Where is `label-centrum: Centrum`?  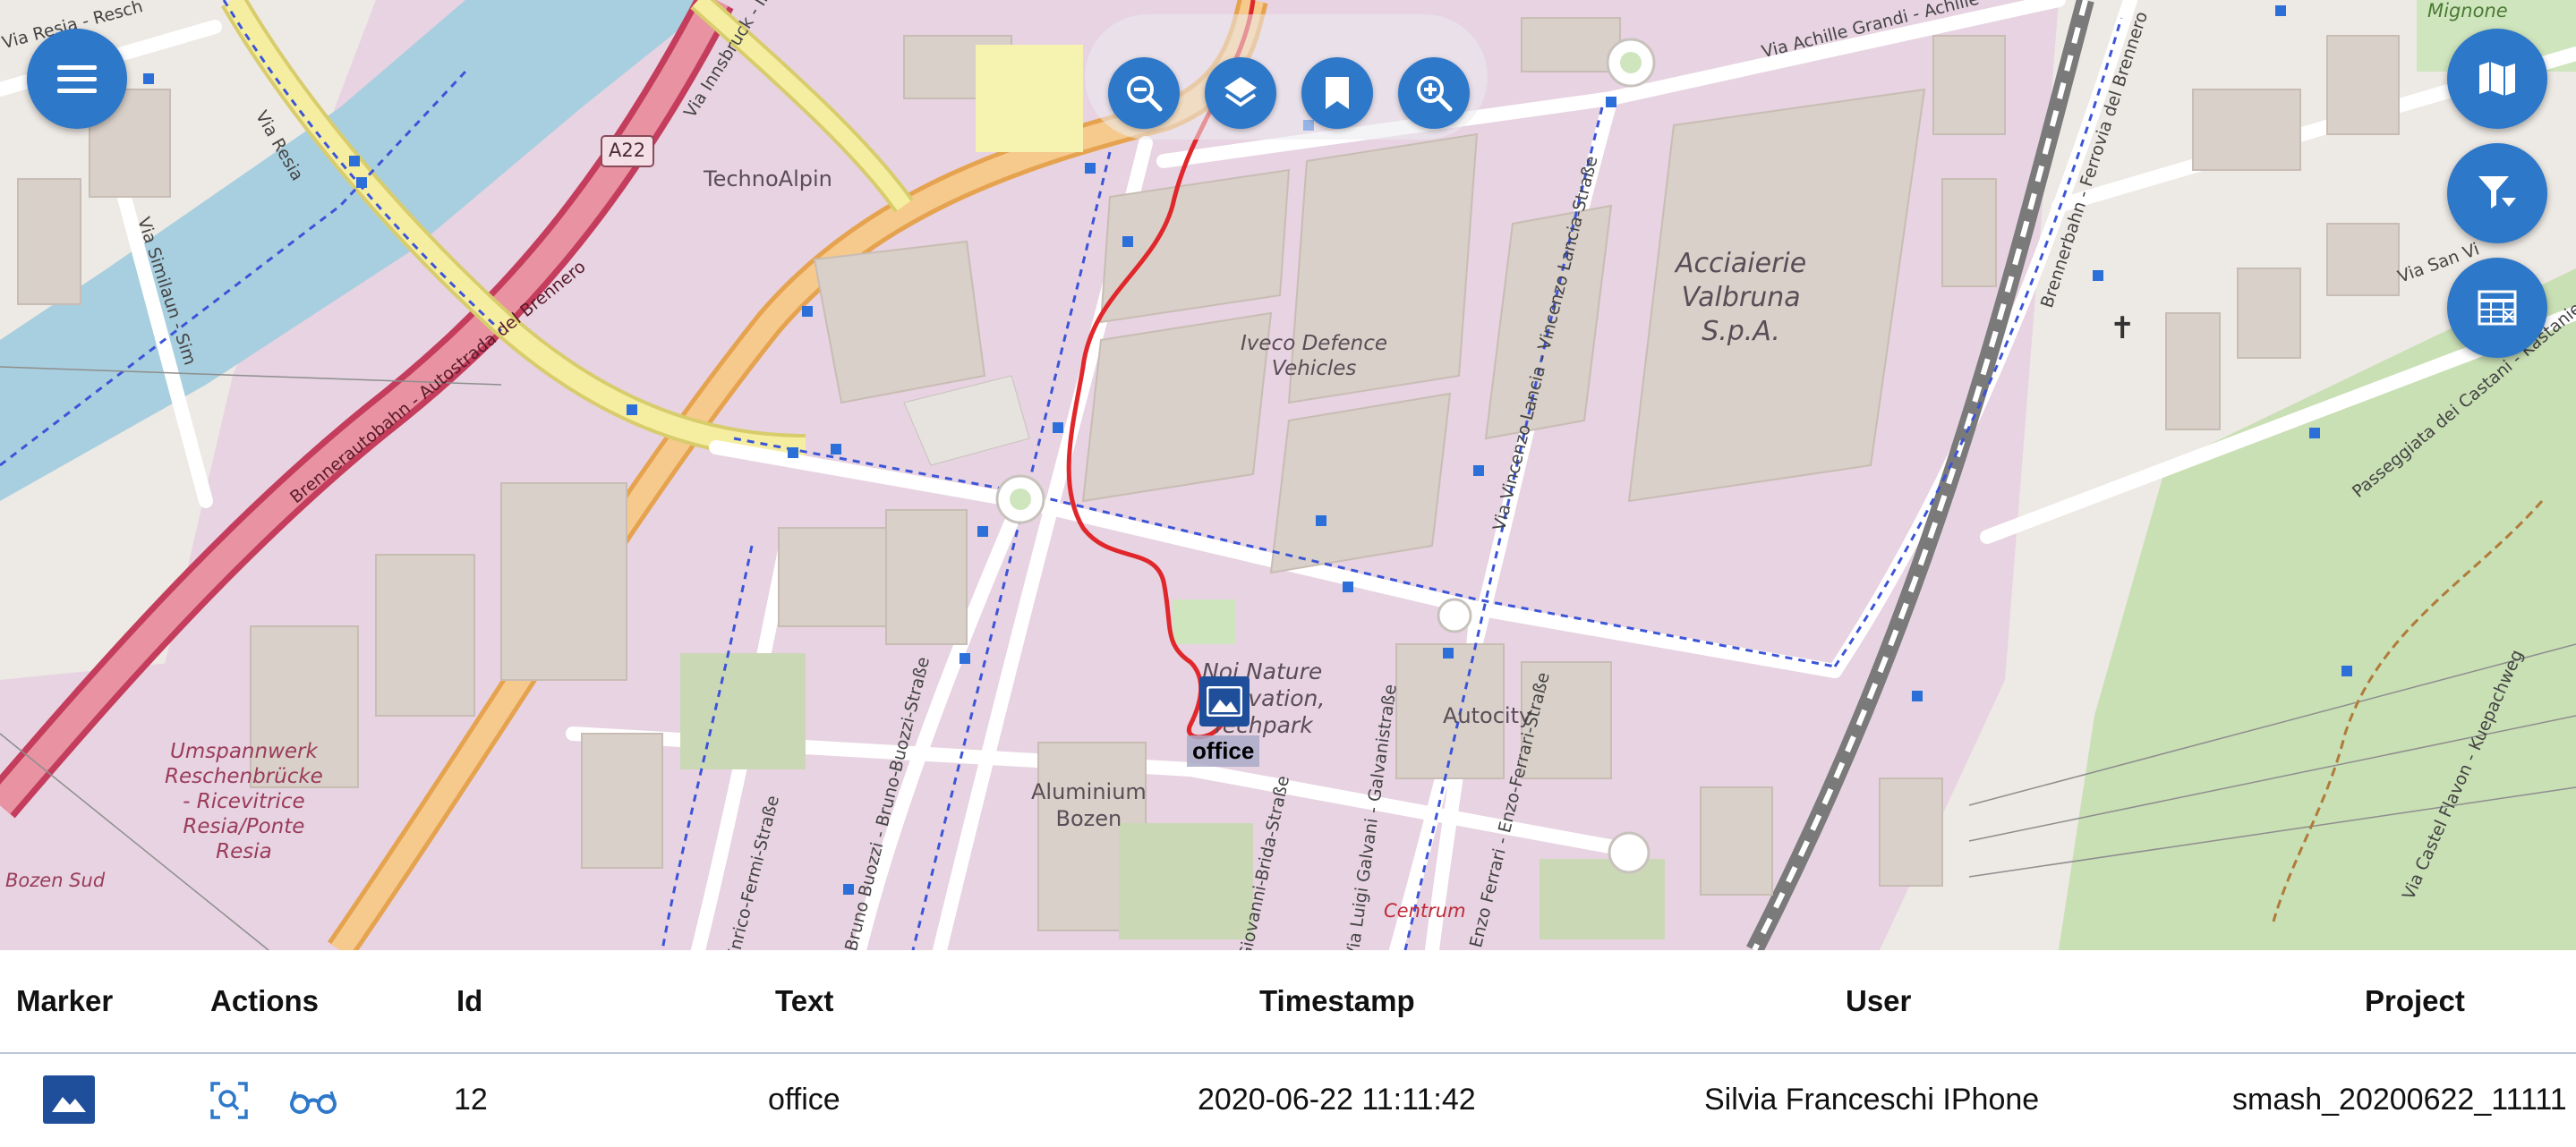 label-centrum: Centrum is located at coordinates (1425, 911).